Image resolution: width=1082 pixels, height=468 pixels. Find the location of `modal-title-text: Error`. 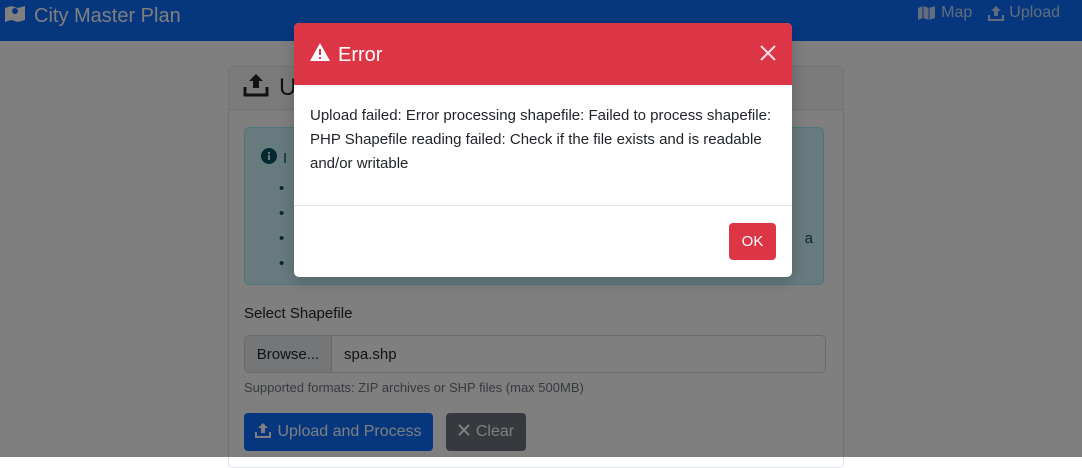

modal-title-text: Error is located at coordinates (360, 54).